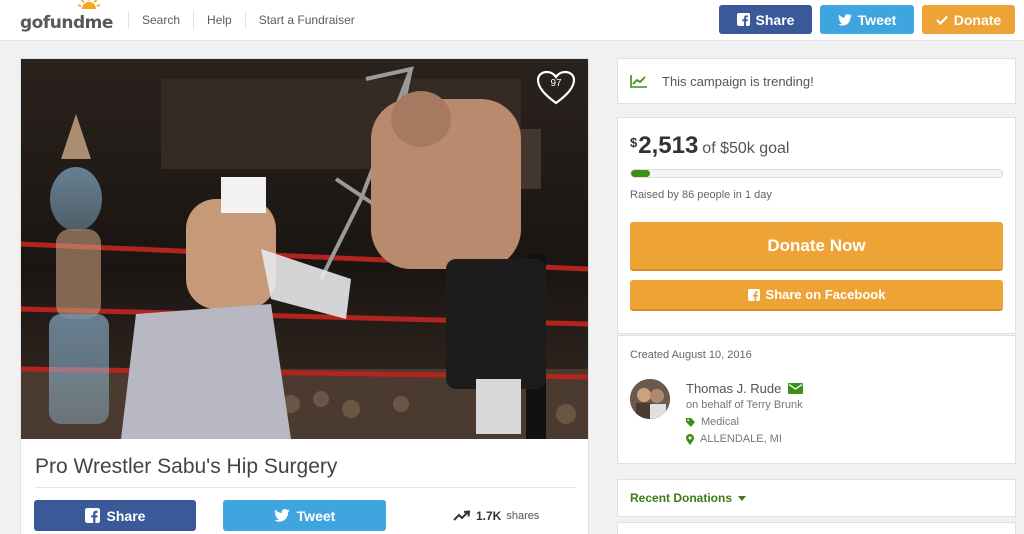 The width and height of the screenshot is (1024, 534). Describe the element at coordinates (816, 498) in the screenshot. I see `recent-donations-toggle: Recent Donations` at that location.